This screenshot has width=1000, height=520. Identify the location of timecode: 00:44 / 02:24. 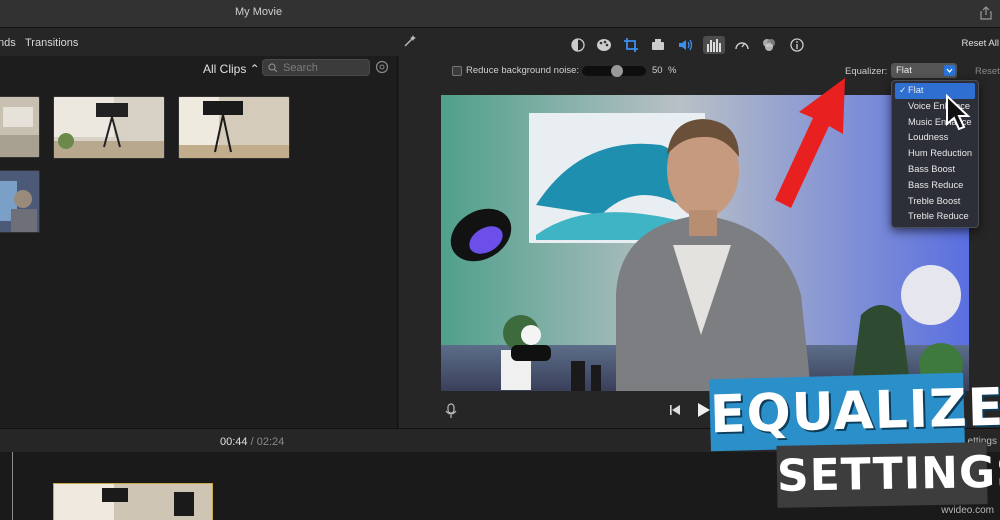
(252, 442).